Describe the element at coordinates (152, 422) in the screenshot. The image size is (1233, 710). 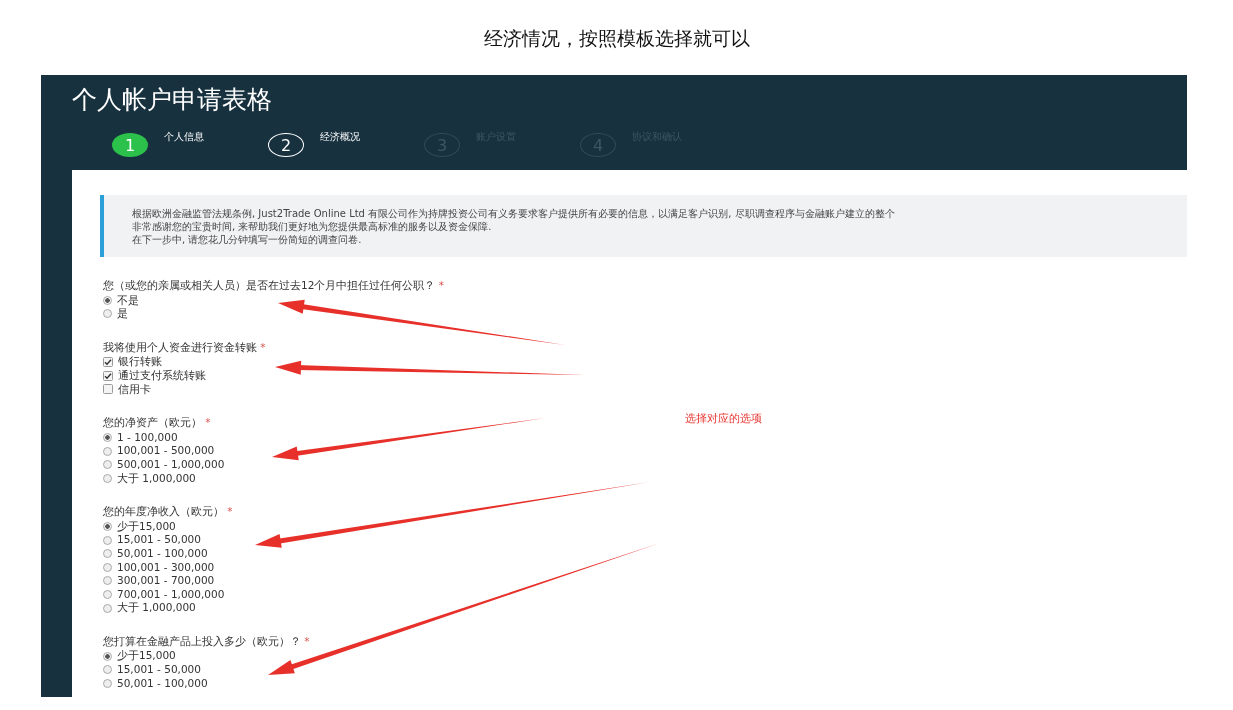
I see `question-label: 您的净资产（欧元）` at that location.